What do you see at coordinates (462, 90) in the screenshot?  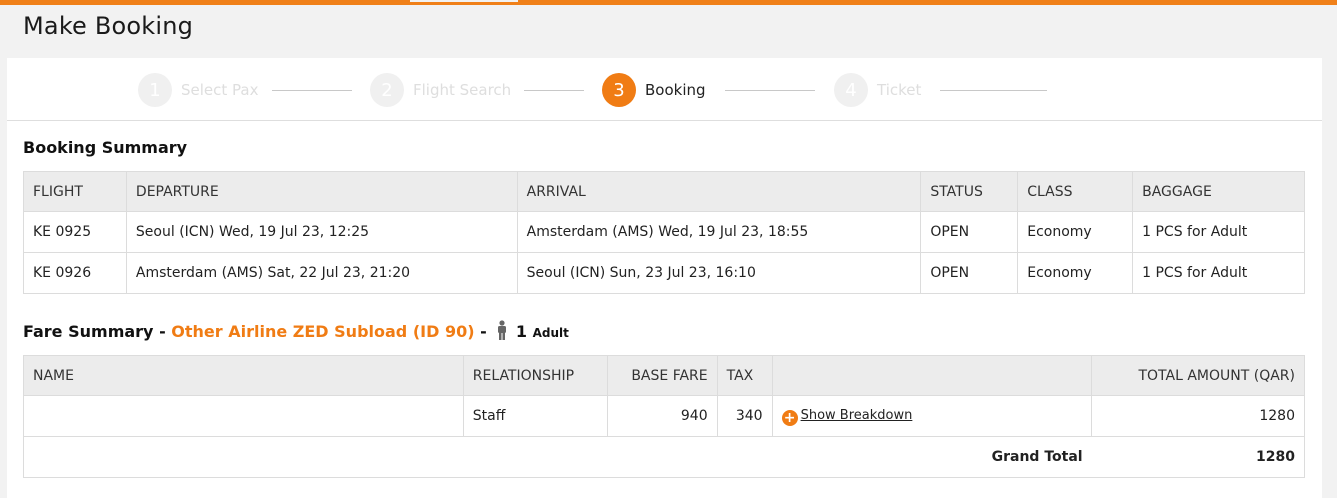 I see `step-label: Flight Search` at bounding box center [462, 90].